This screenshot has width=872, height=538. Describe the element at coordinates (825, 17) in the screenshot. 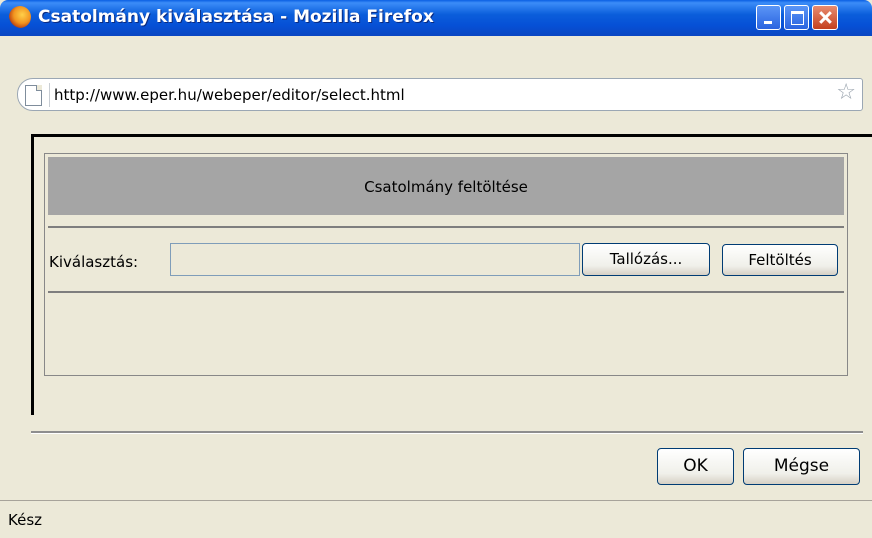

I see `close-button` at that location.